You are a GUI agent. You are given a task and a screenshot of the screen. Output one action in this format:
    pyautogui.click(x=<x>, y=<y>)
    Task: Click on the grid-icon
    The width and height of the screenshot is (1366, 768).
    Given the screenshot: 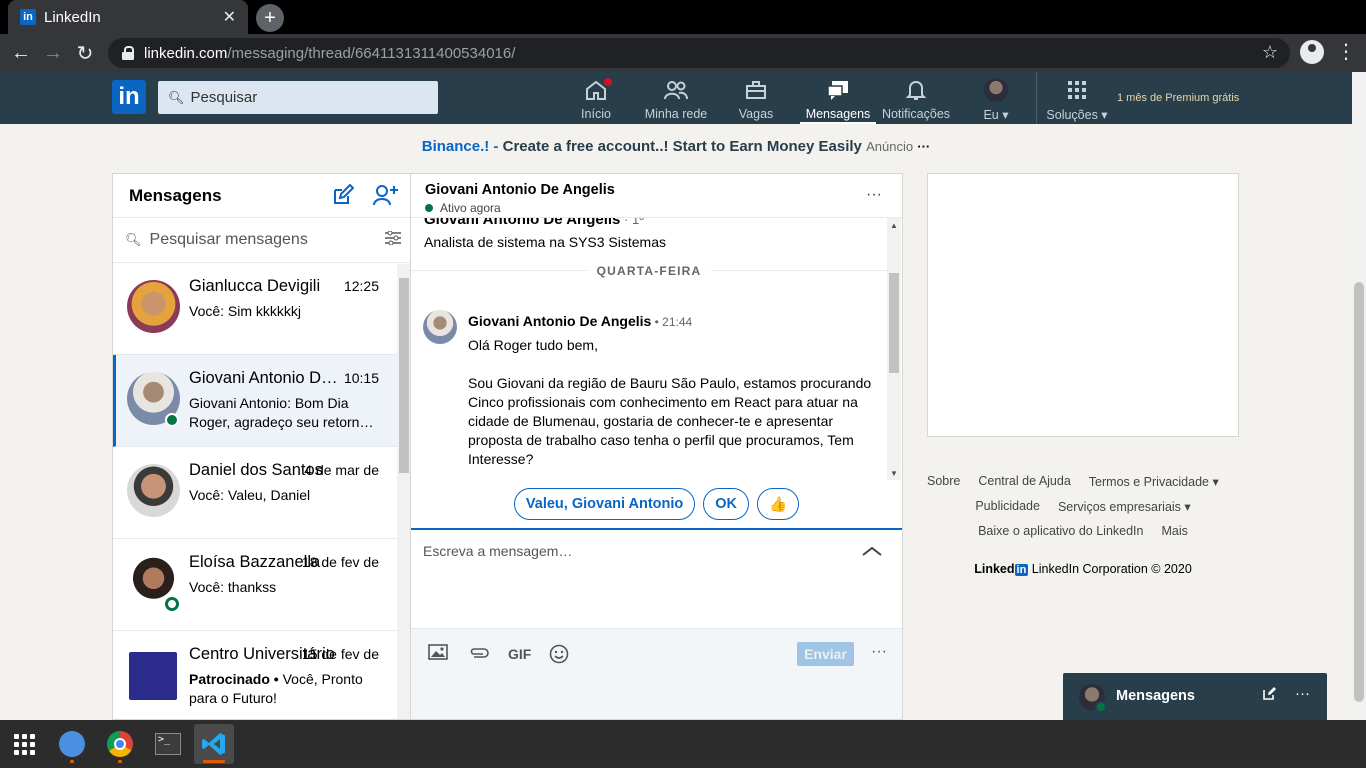 What is the action you would take?
    pyautogui.click(x=1077, y=90)
    